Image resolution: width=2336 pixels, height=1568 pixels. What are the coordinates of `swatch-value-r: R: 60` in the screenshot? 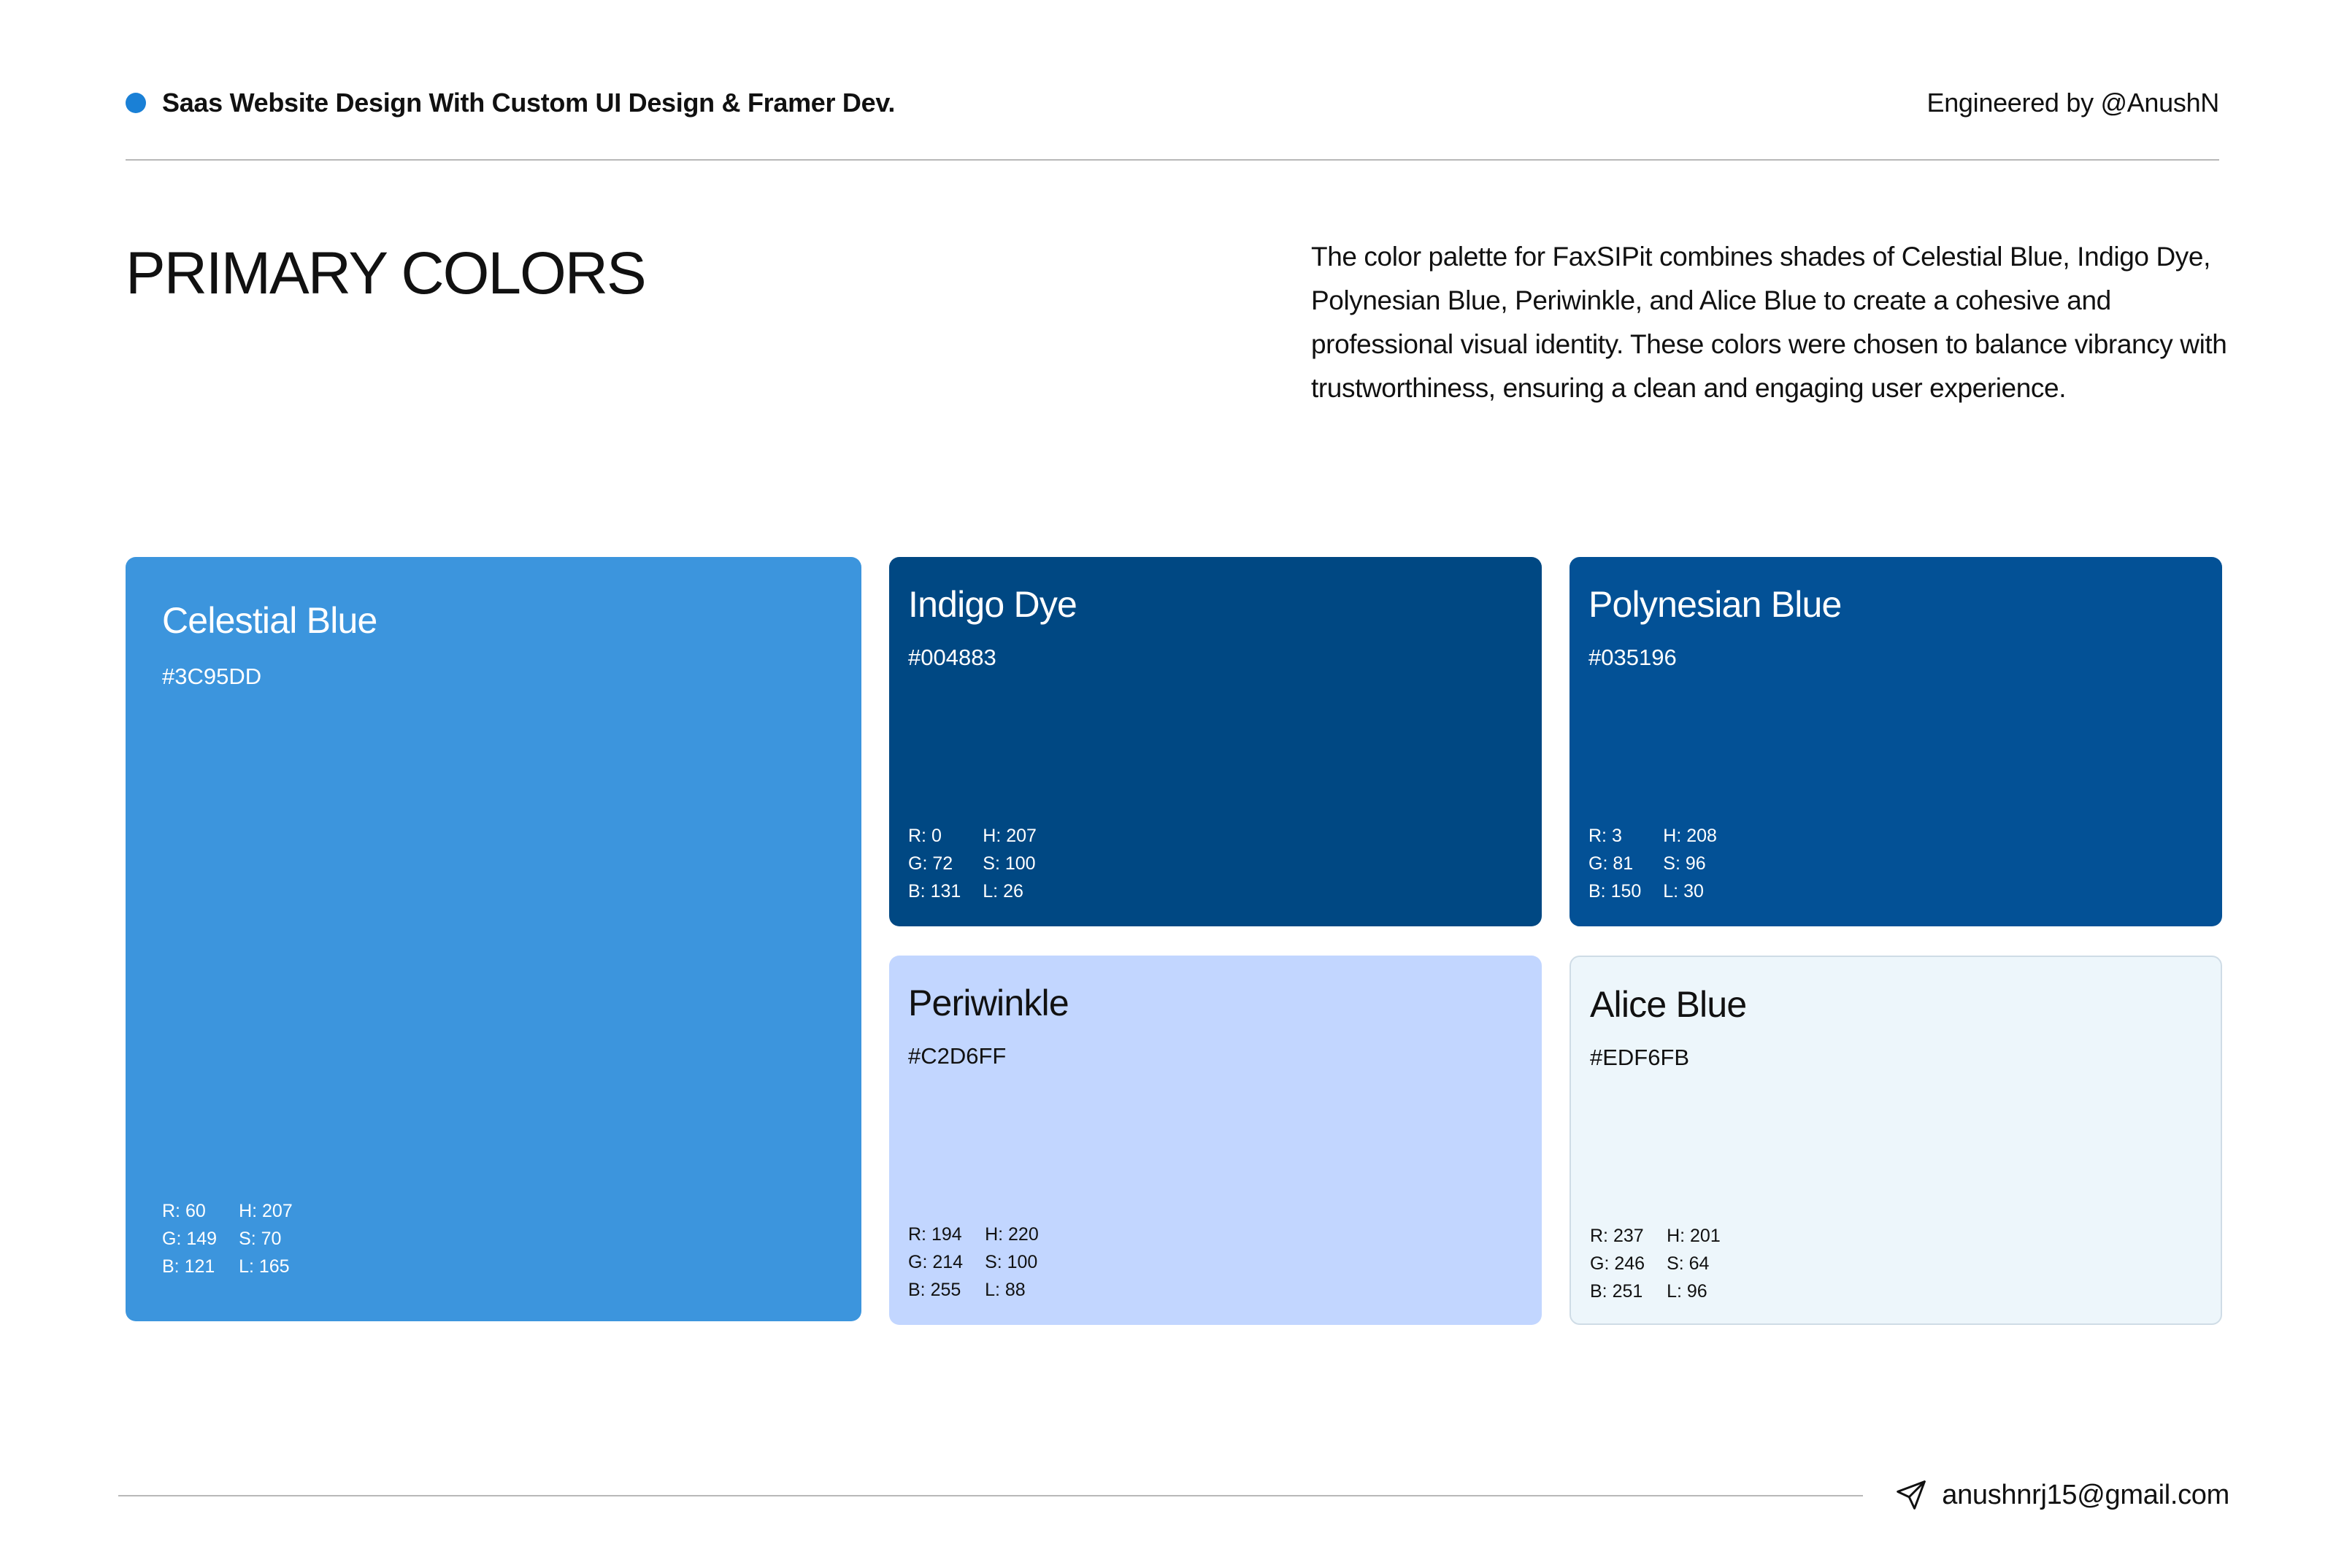 It's located at (184, 1211).